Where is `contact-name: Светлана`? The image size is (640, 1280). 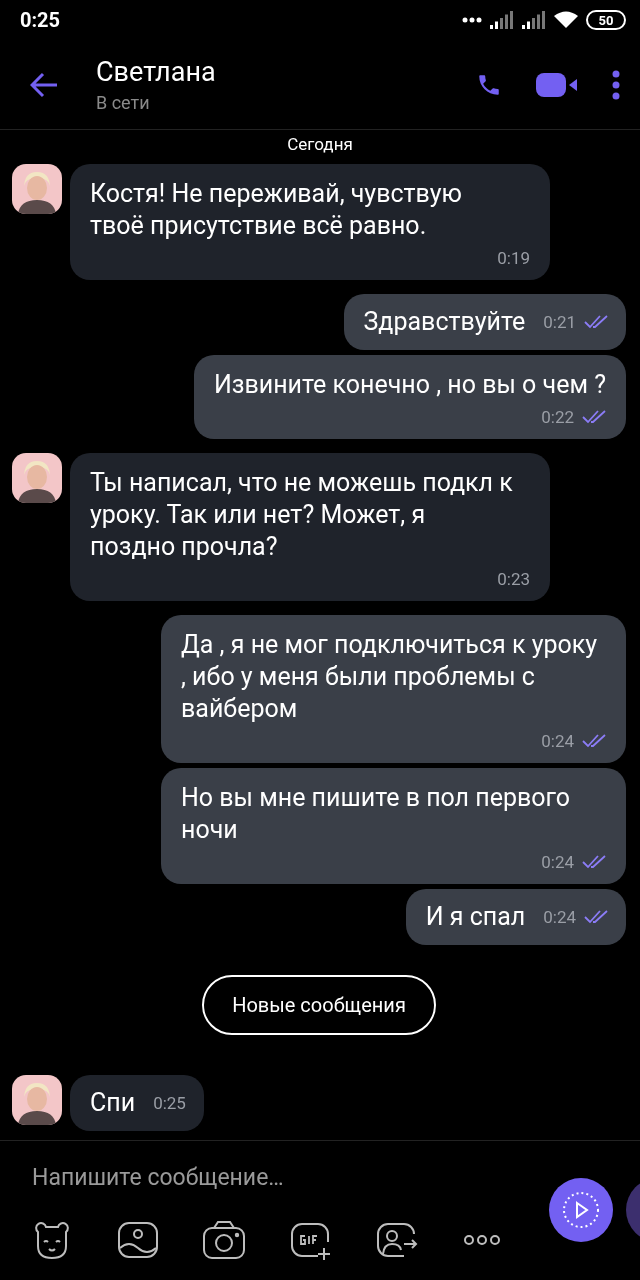
contact-name: Светлана is located at coordinates (156, 72).